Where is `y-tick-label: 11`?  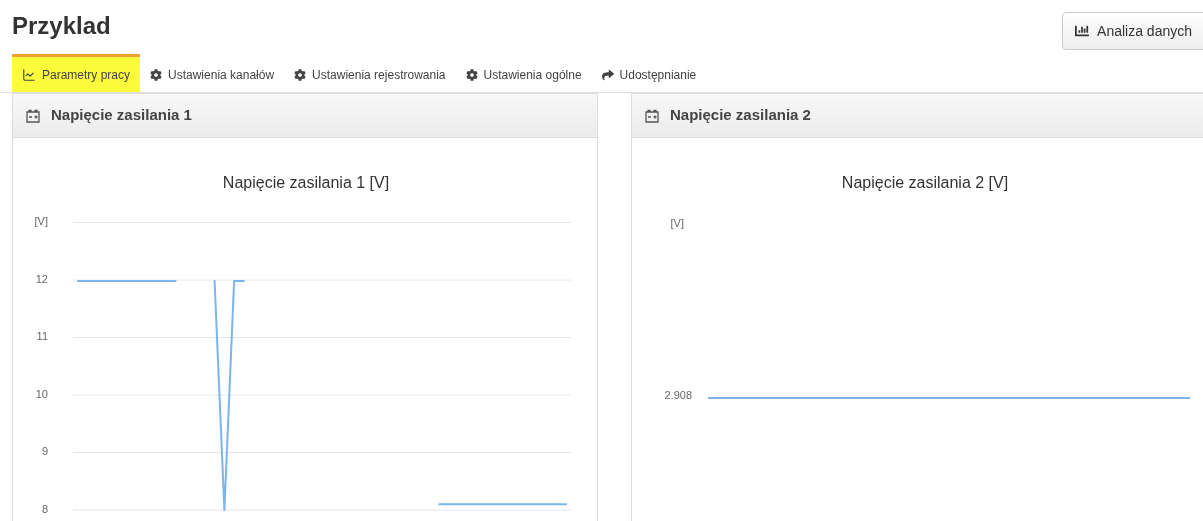 y-tick-label: 11 is located at coordinates (42, 336).